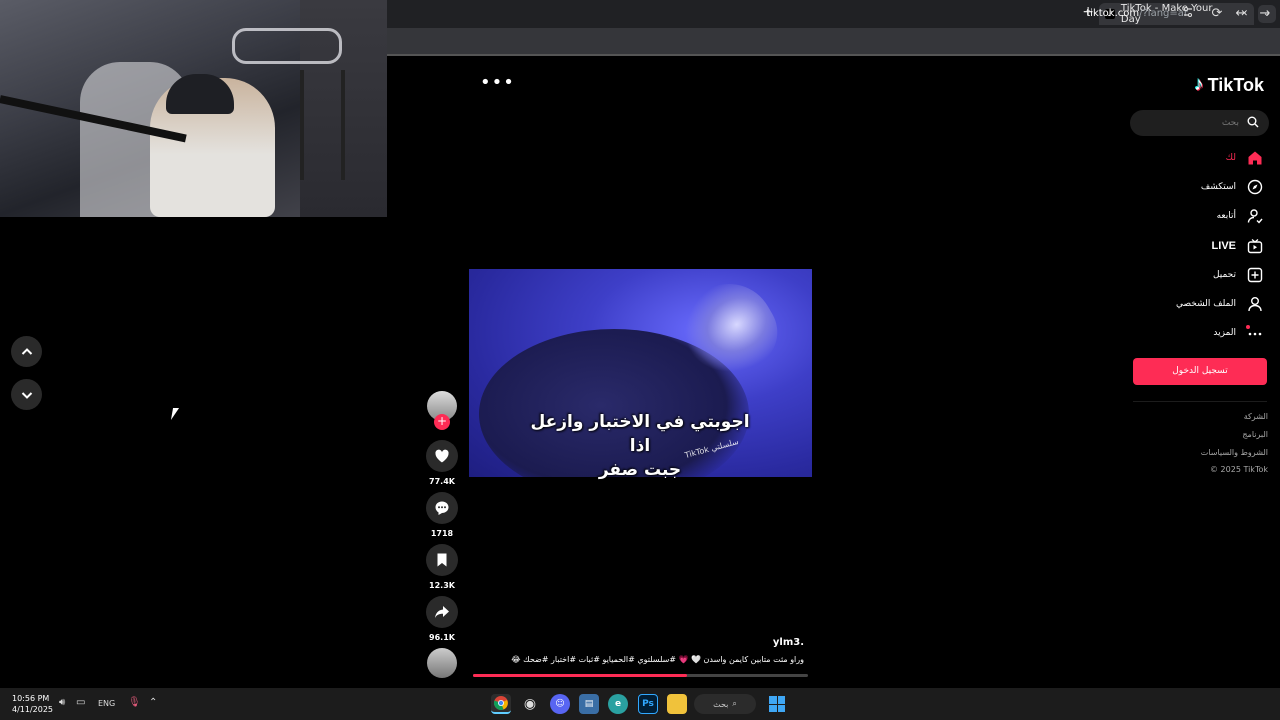 The height and width of the screenshot is (720, 1280). What do you see at coordinates (1137, 13) in the screenshot?
I see `url-field: tiktok.com/?lang=ar` at bounding box center [1137, 13].